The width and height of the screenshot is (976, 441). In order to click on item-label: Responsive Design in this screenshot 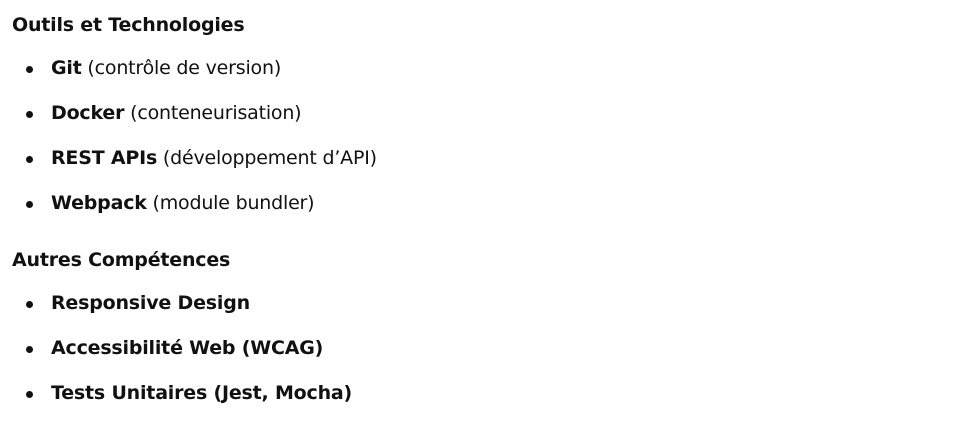, I will do `click(150, 303)`.